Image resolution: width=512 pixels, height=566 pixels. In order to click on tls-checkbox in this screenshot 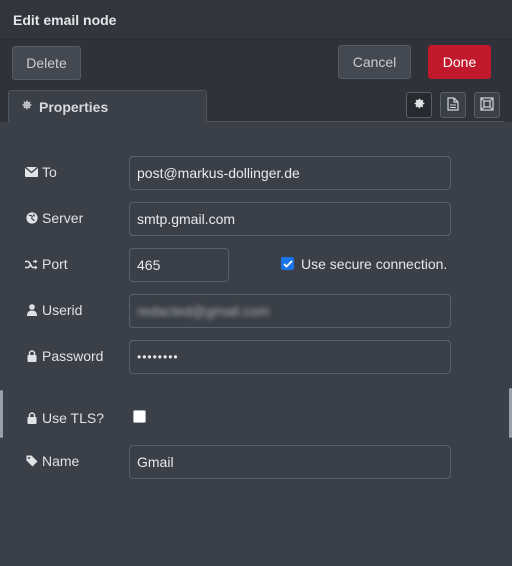, I will do `click(139, 416)`.